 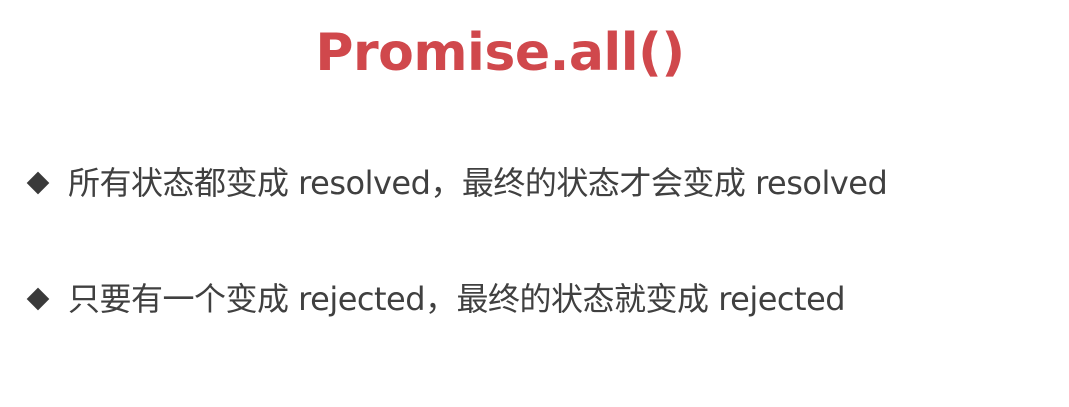 I want to click on bullet-text: 只要有一个变成 rejected，最终的状态就变成 rejected, so click(x=457, y=299).